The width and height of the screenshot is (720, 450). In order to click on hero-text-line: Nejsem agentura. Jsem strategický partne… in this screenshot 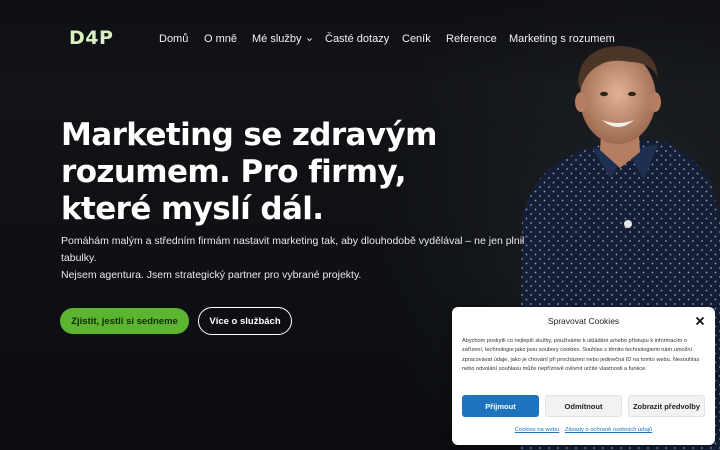, I will do `click(211, 275)`.